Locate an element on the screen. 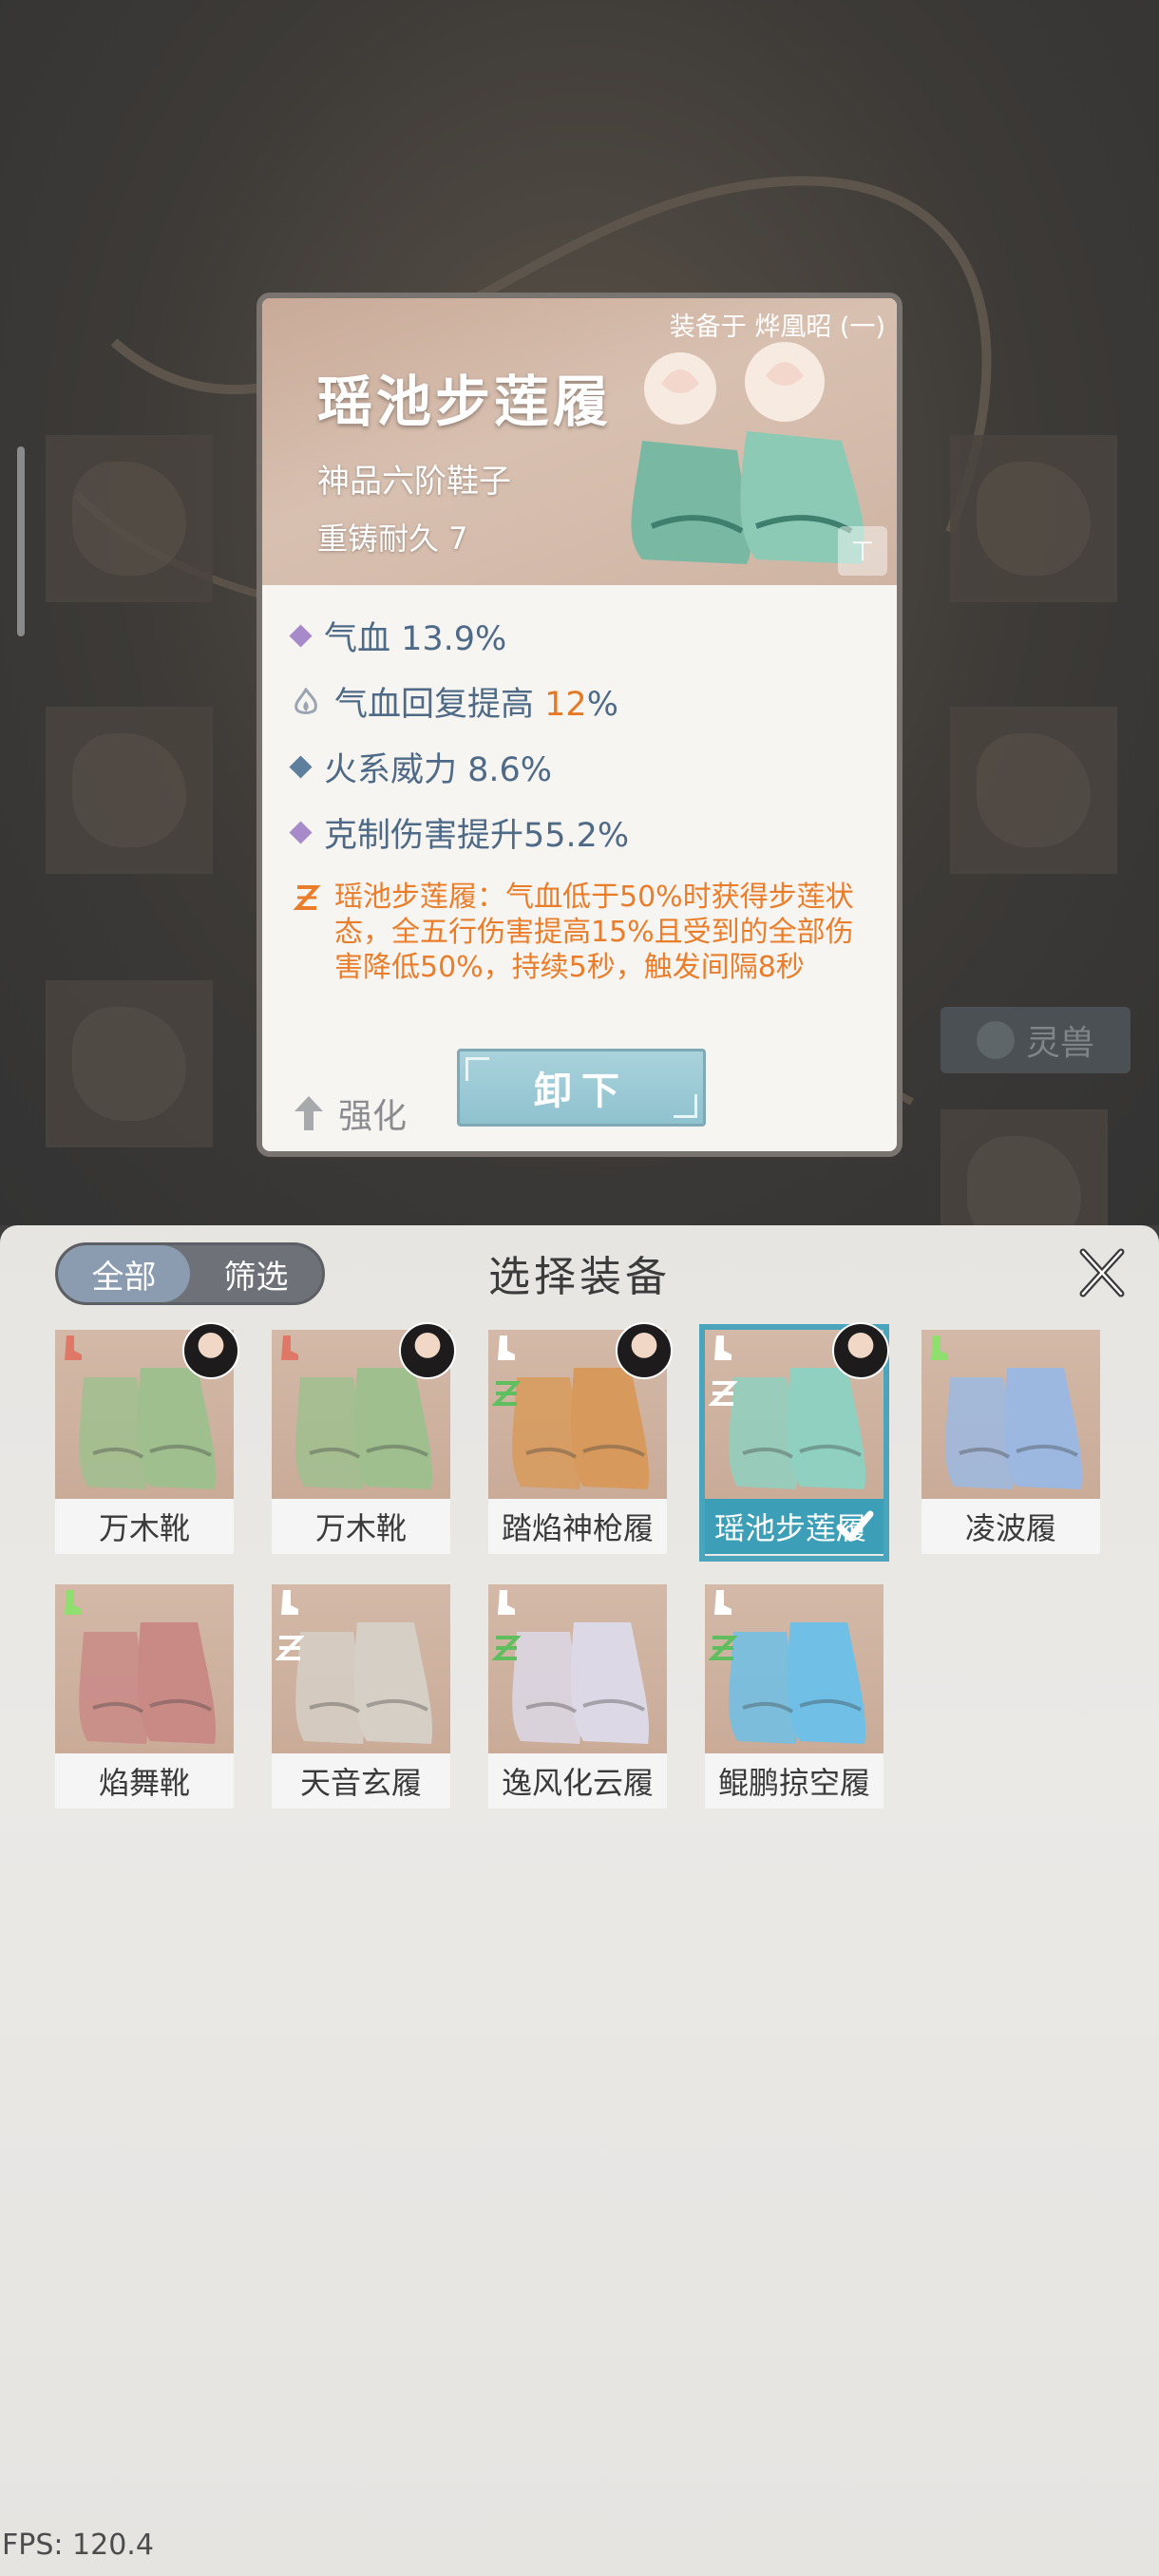 This screenshot has width=1159, height=2576. stat-row-hp: 气血 13.9% is located at coordinates (398, 636).